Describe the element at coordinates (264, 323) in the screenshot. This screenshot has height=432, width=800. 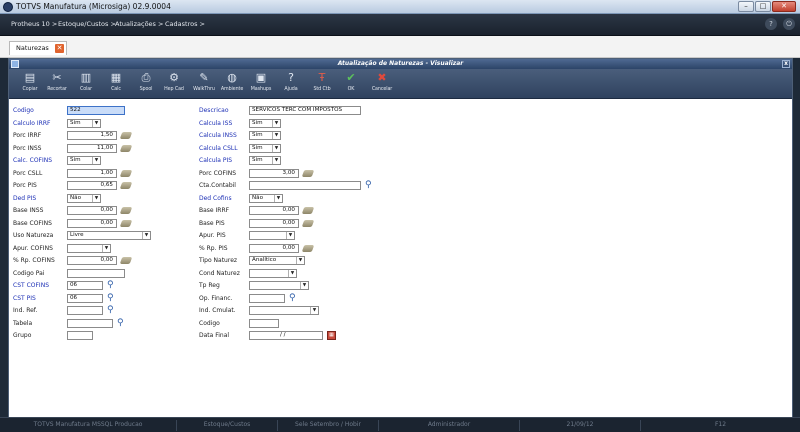
I see `codigo-right-field` at that location.